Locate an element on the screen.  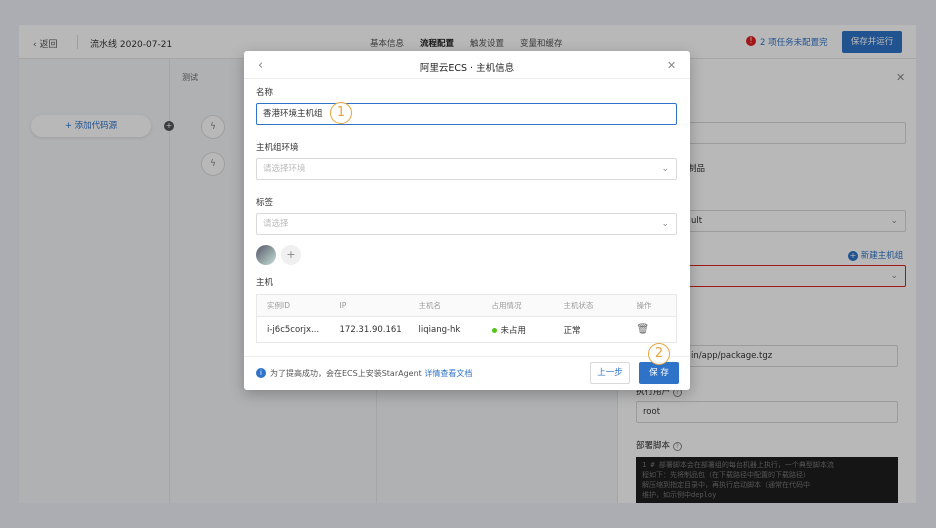
info-icon: i is located at coordinates (261, 373).